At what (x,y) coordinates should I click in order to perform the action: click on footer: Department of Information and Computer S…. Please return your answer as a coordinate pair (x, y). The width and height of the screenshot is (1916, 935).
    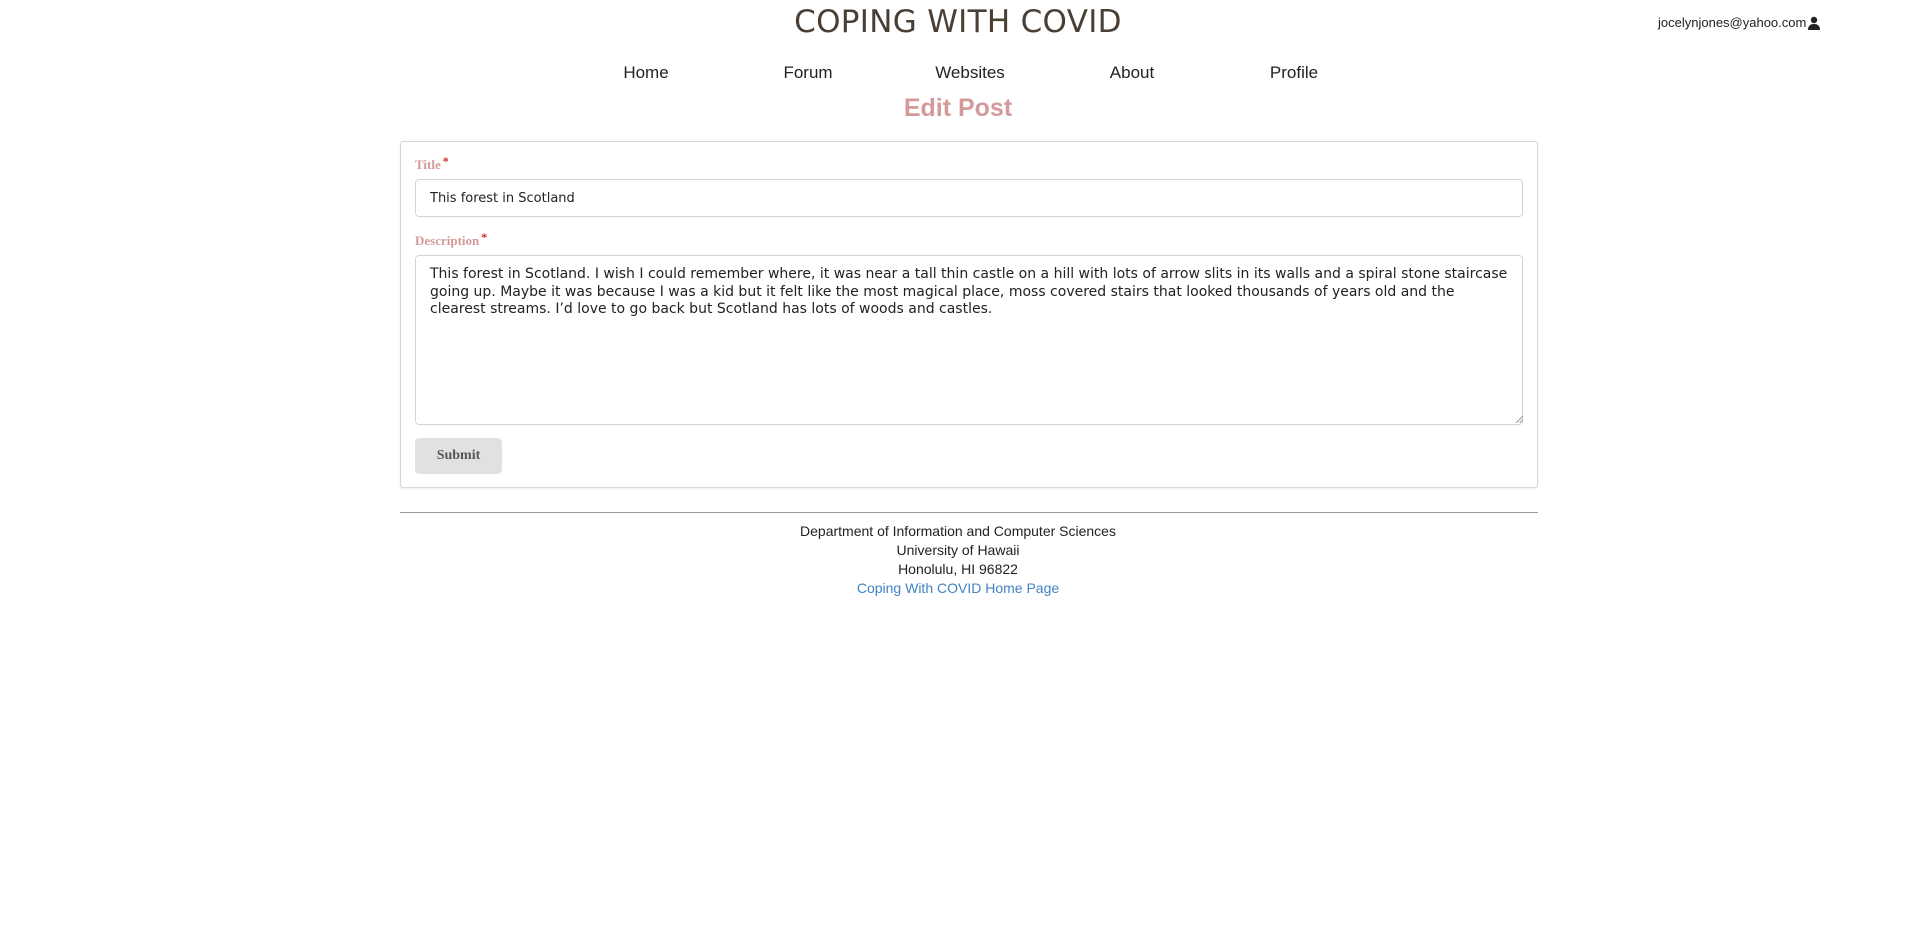
    Looking at the image, I should click on (958, 560).